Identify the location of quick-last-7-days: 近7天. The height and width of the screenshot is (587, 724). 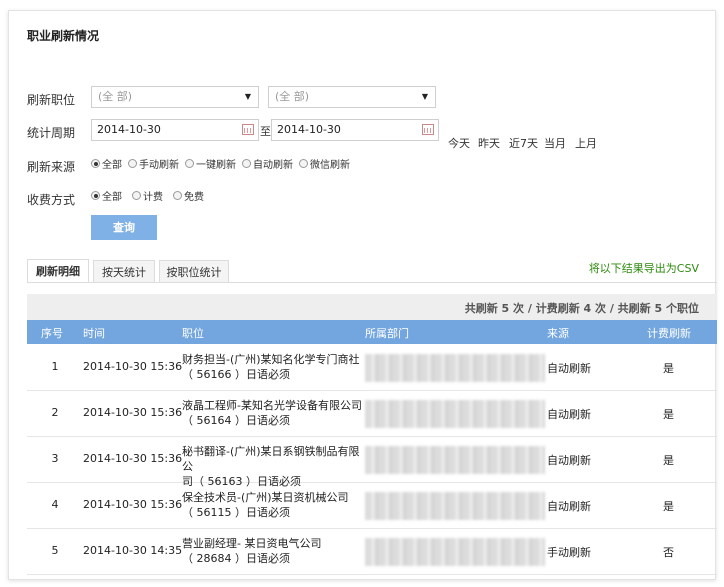
(523, 143).